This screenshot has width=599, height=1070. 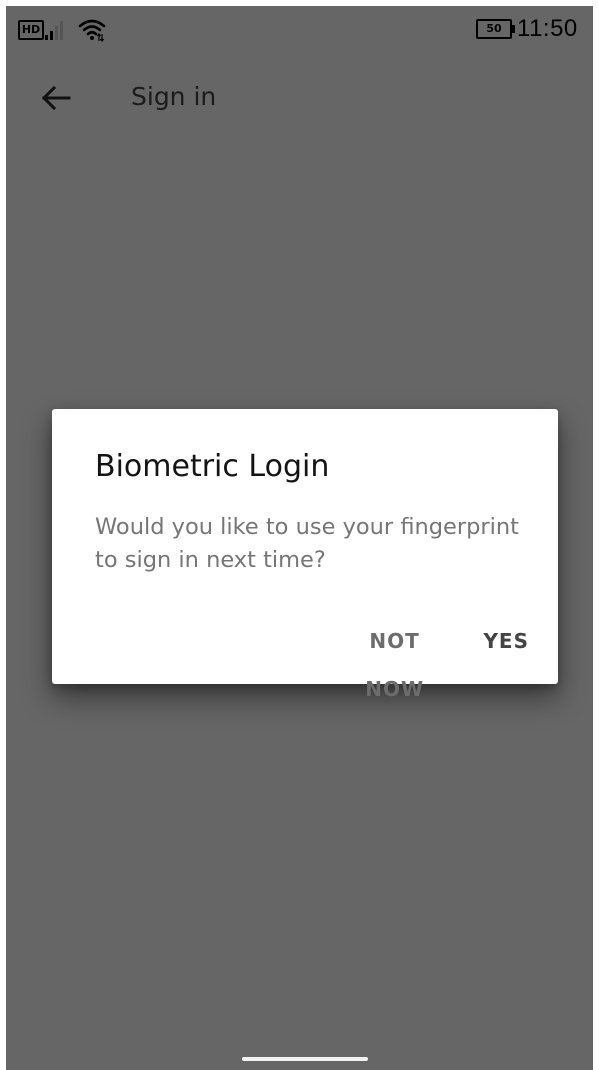 I want to click on battery-tip, so click(x=513, y=29).